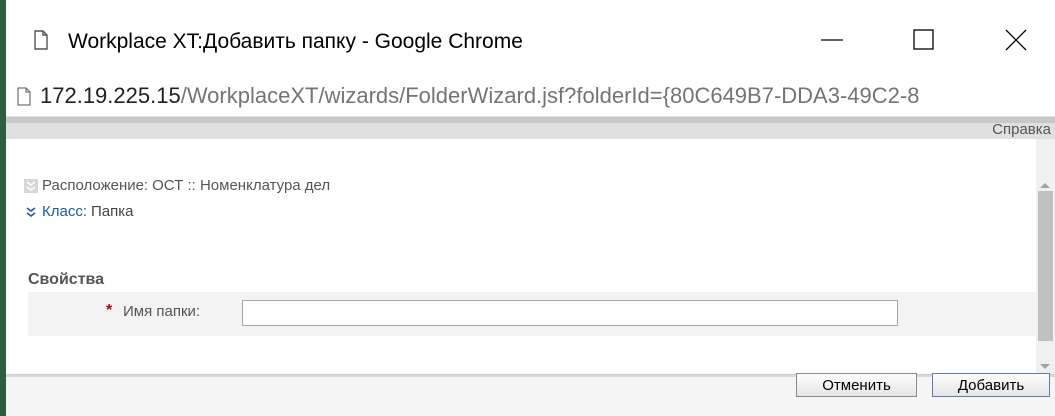  I want to click on content-scrollbar, so click(1045, 256).